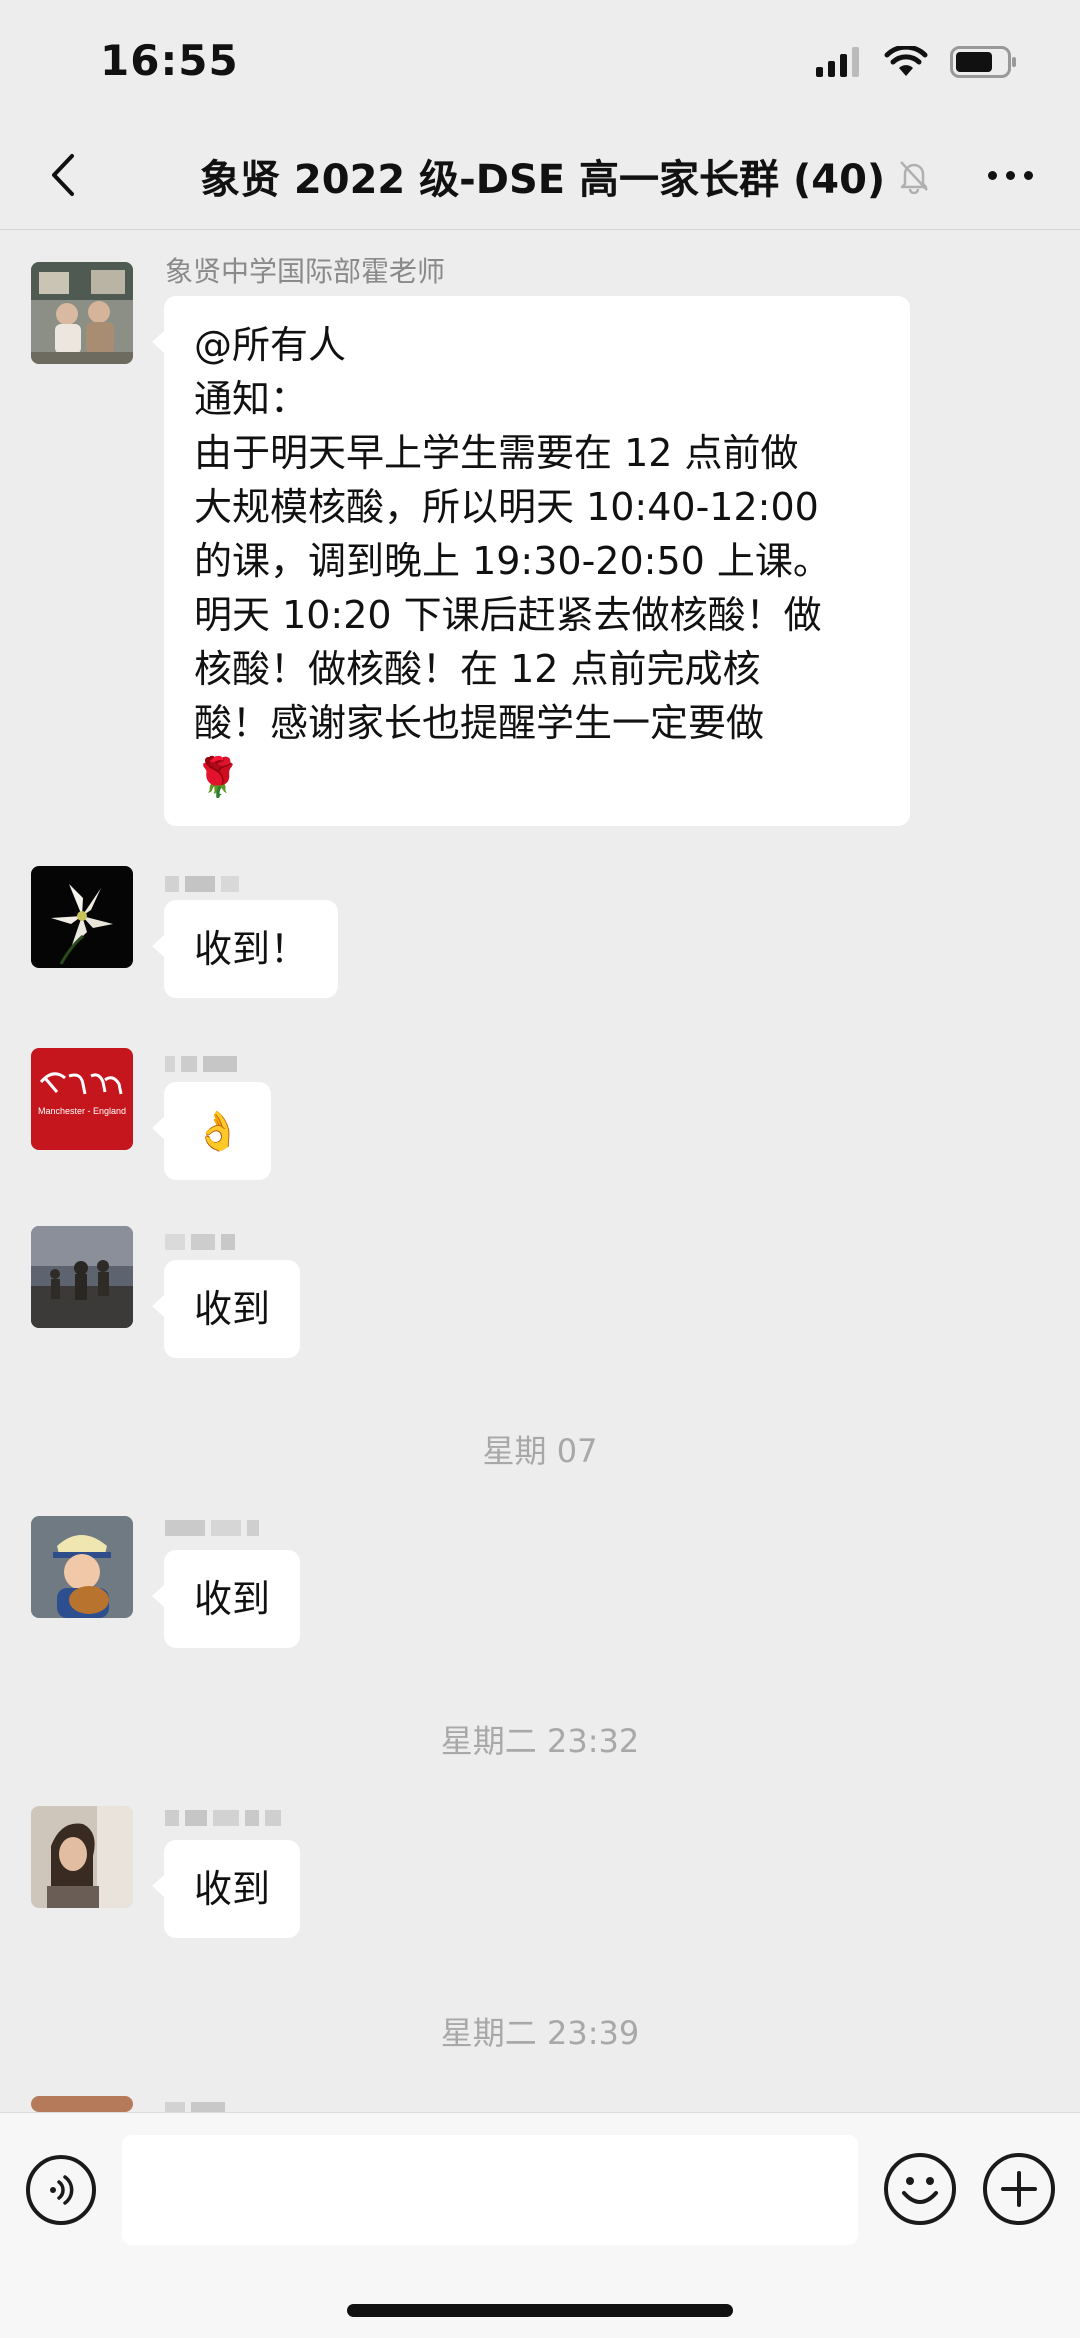  I want to click on avatar: Manchester - England, so click(82, 1099).